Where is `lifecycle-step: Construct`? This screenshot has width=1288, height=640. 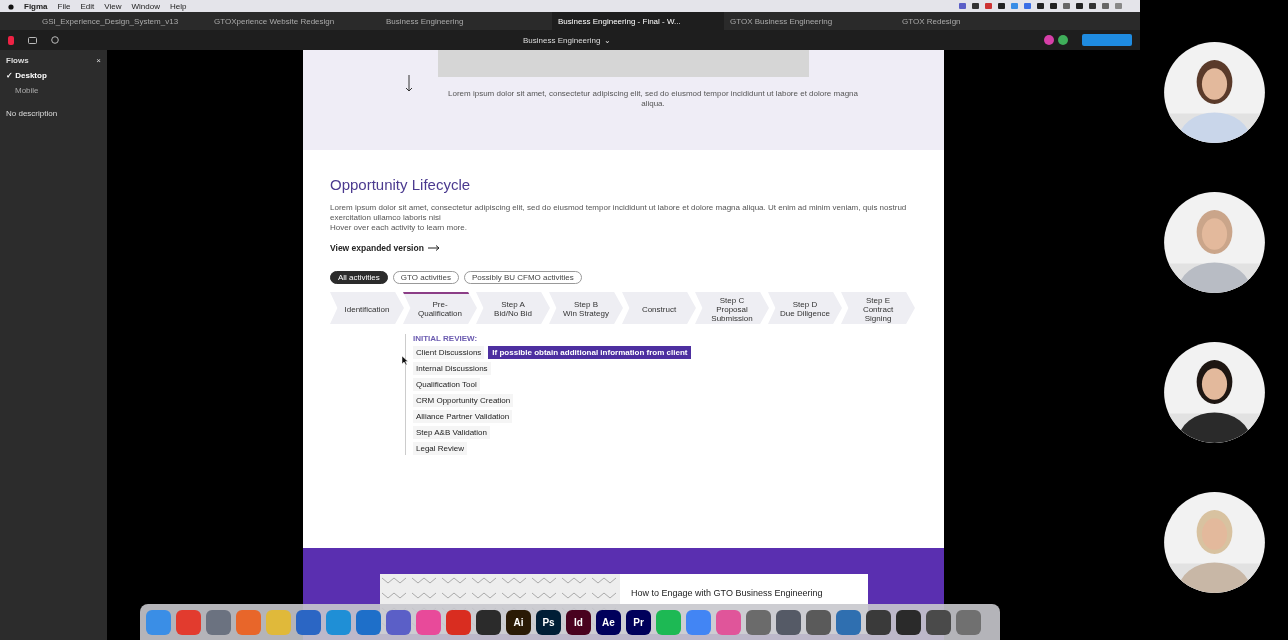
lifecycle-step: Construct is located at coordinates (659, 308).